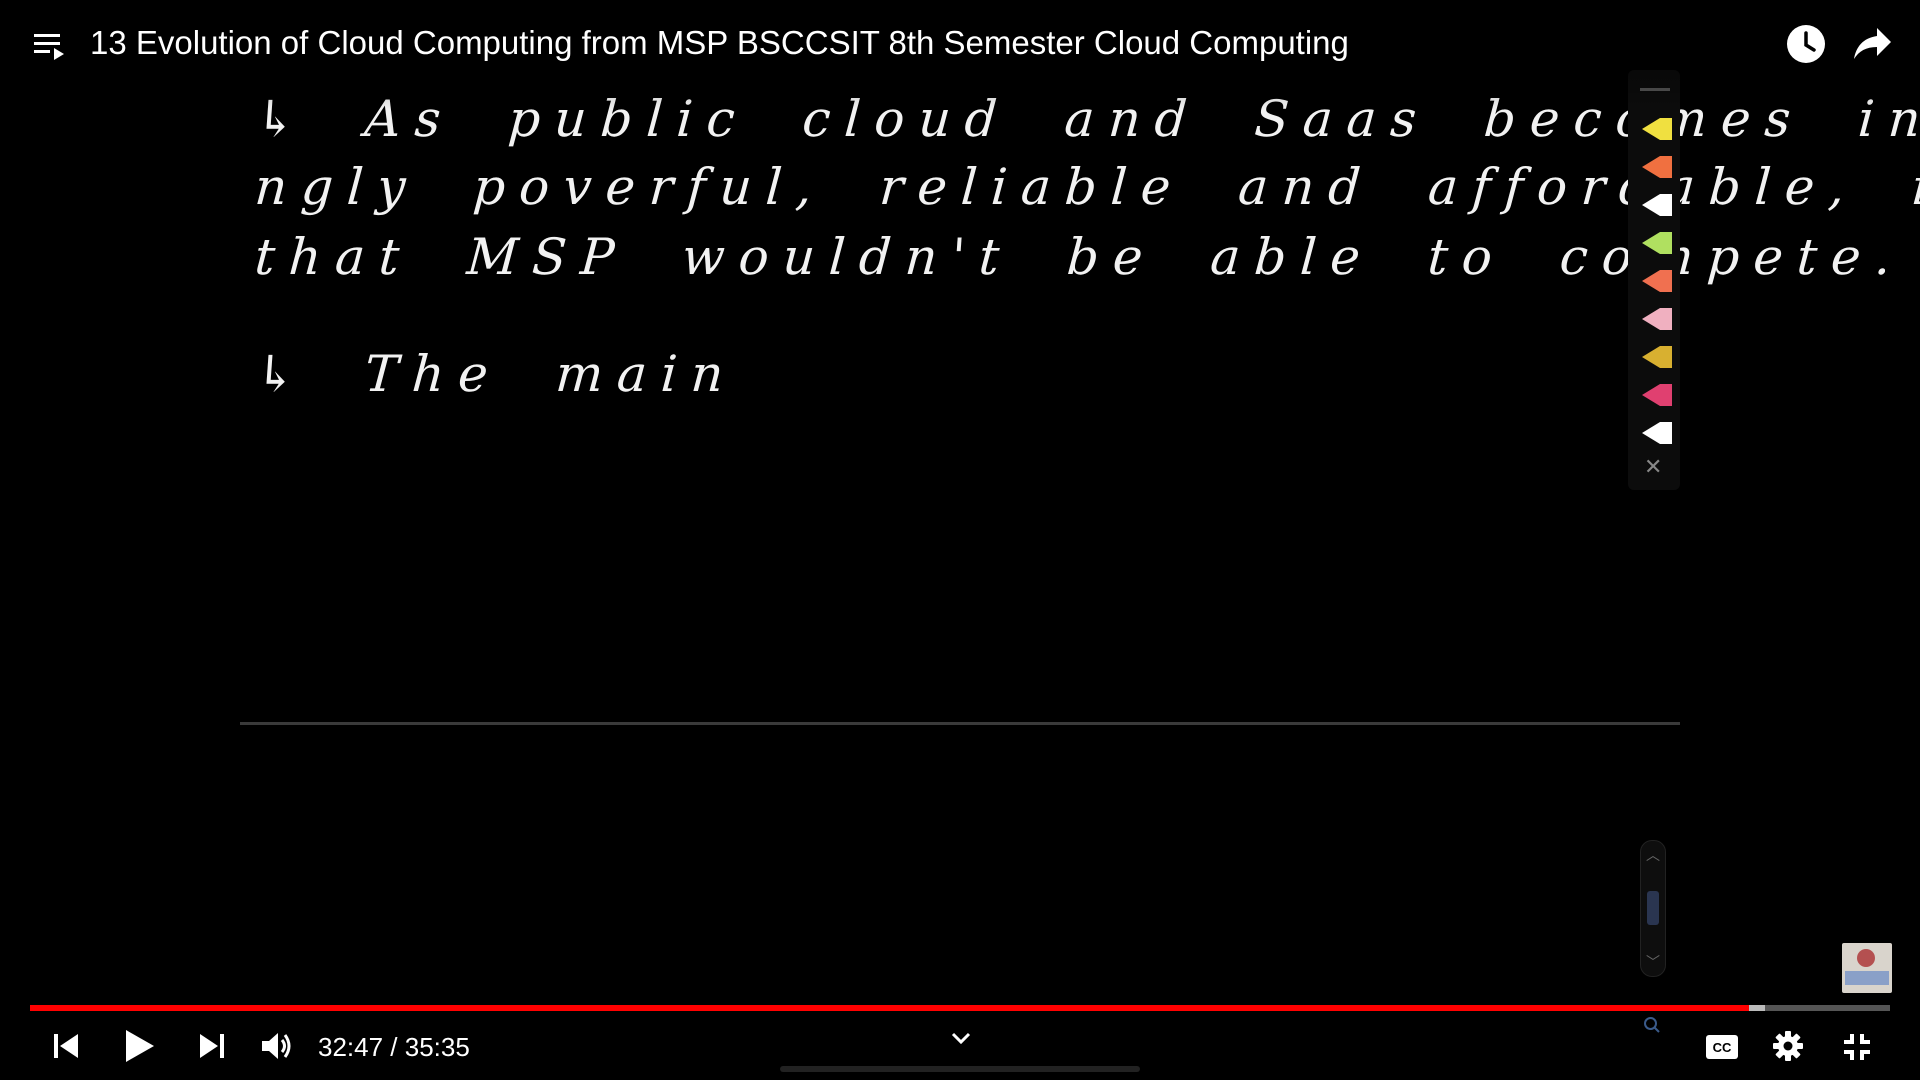 The height and width of the screenshot is (1080, 1920). I want to click on progress-bar, so click(960, 1008).